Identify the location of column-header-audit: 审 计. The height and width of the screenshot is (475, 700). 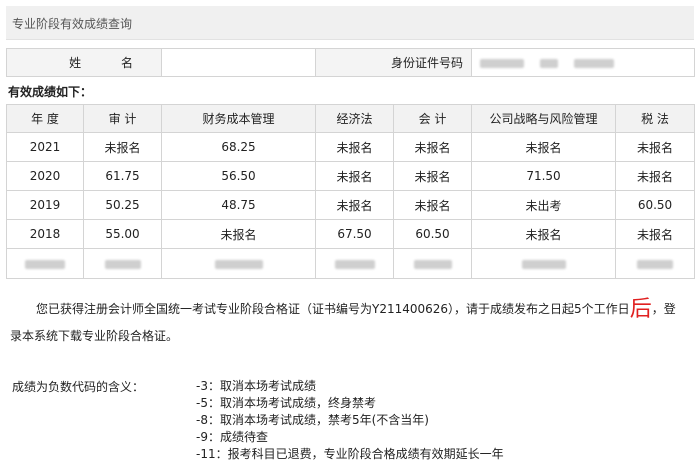
(122, 118).